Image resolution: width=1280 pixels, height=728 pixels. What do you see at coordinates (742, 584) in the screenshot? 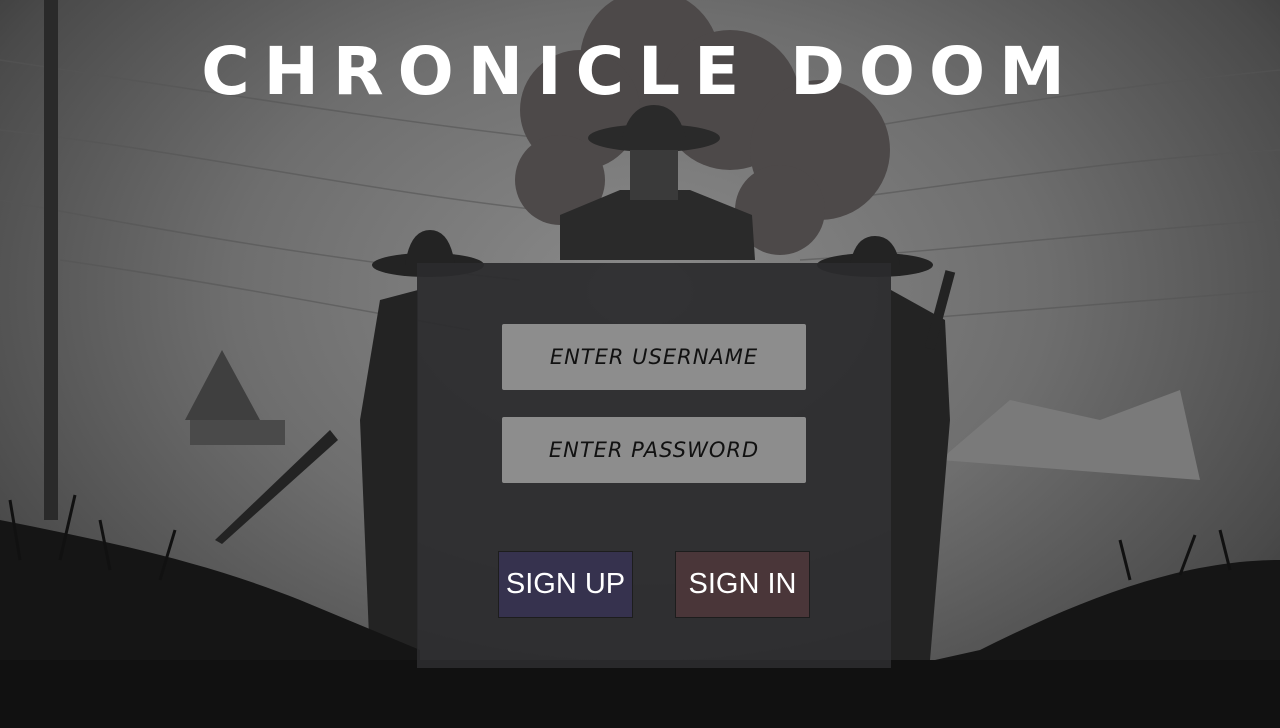
I see `sign-in-button: SIGN IN` at bounding box center [742, 584].